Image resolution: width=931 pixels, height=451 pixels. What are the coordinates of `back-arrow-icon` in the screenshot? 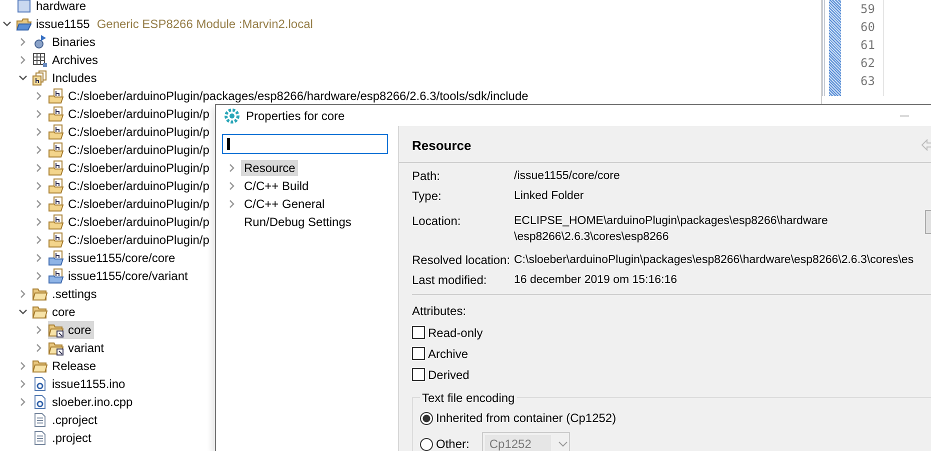 It's located at (926, 145).